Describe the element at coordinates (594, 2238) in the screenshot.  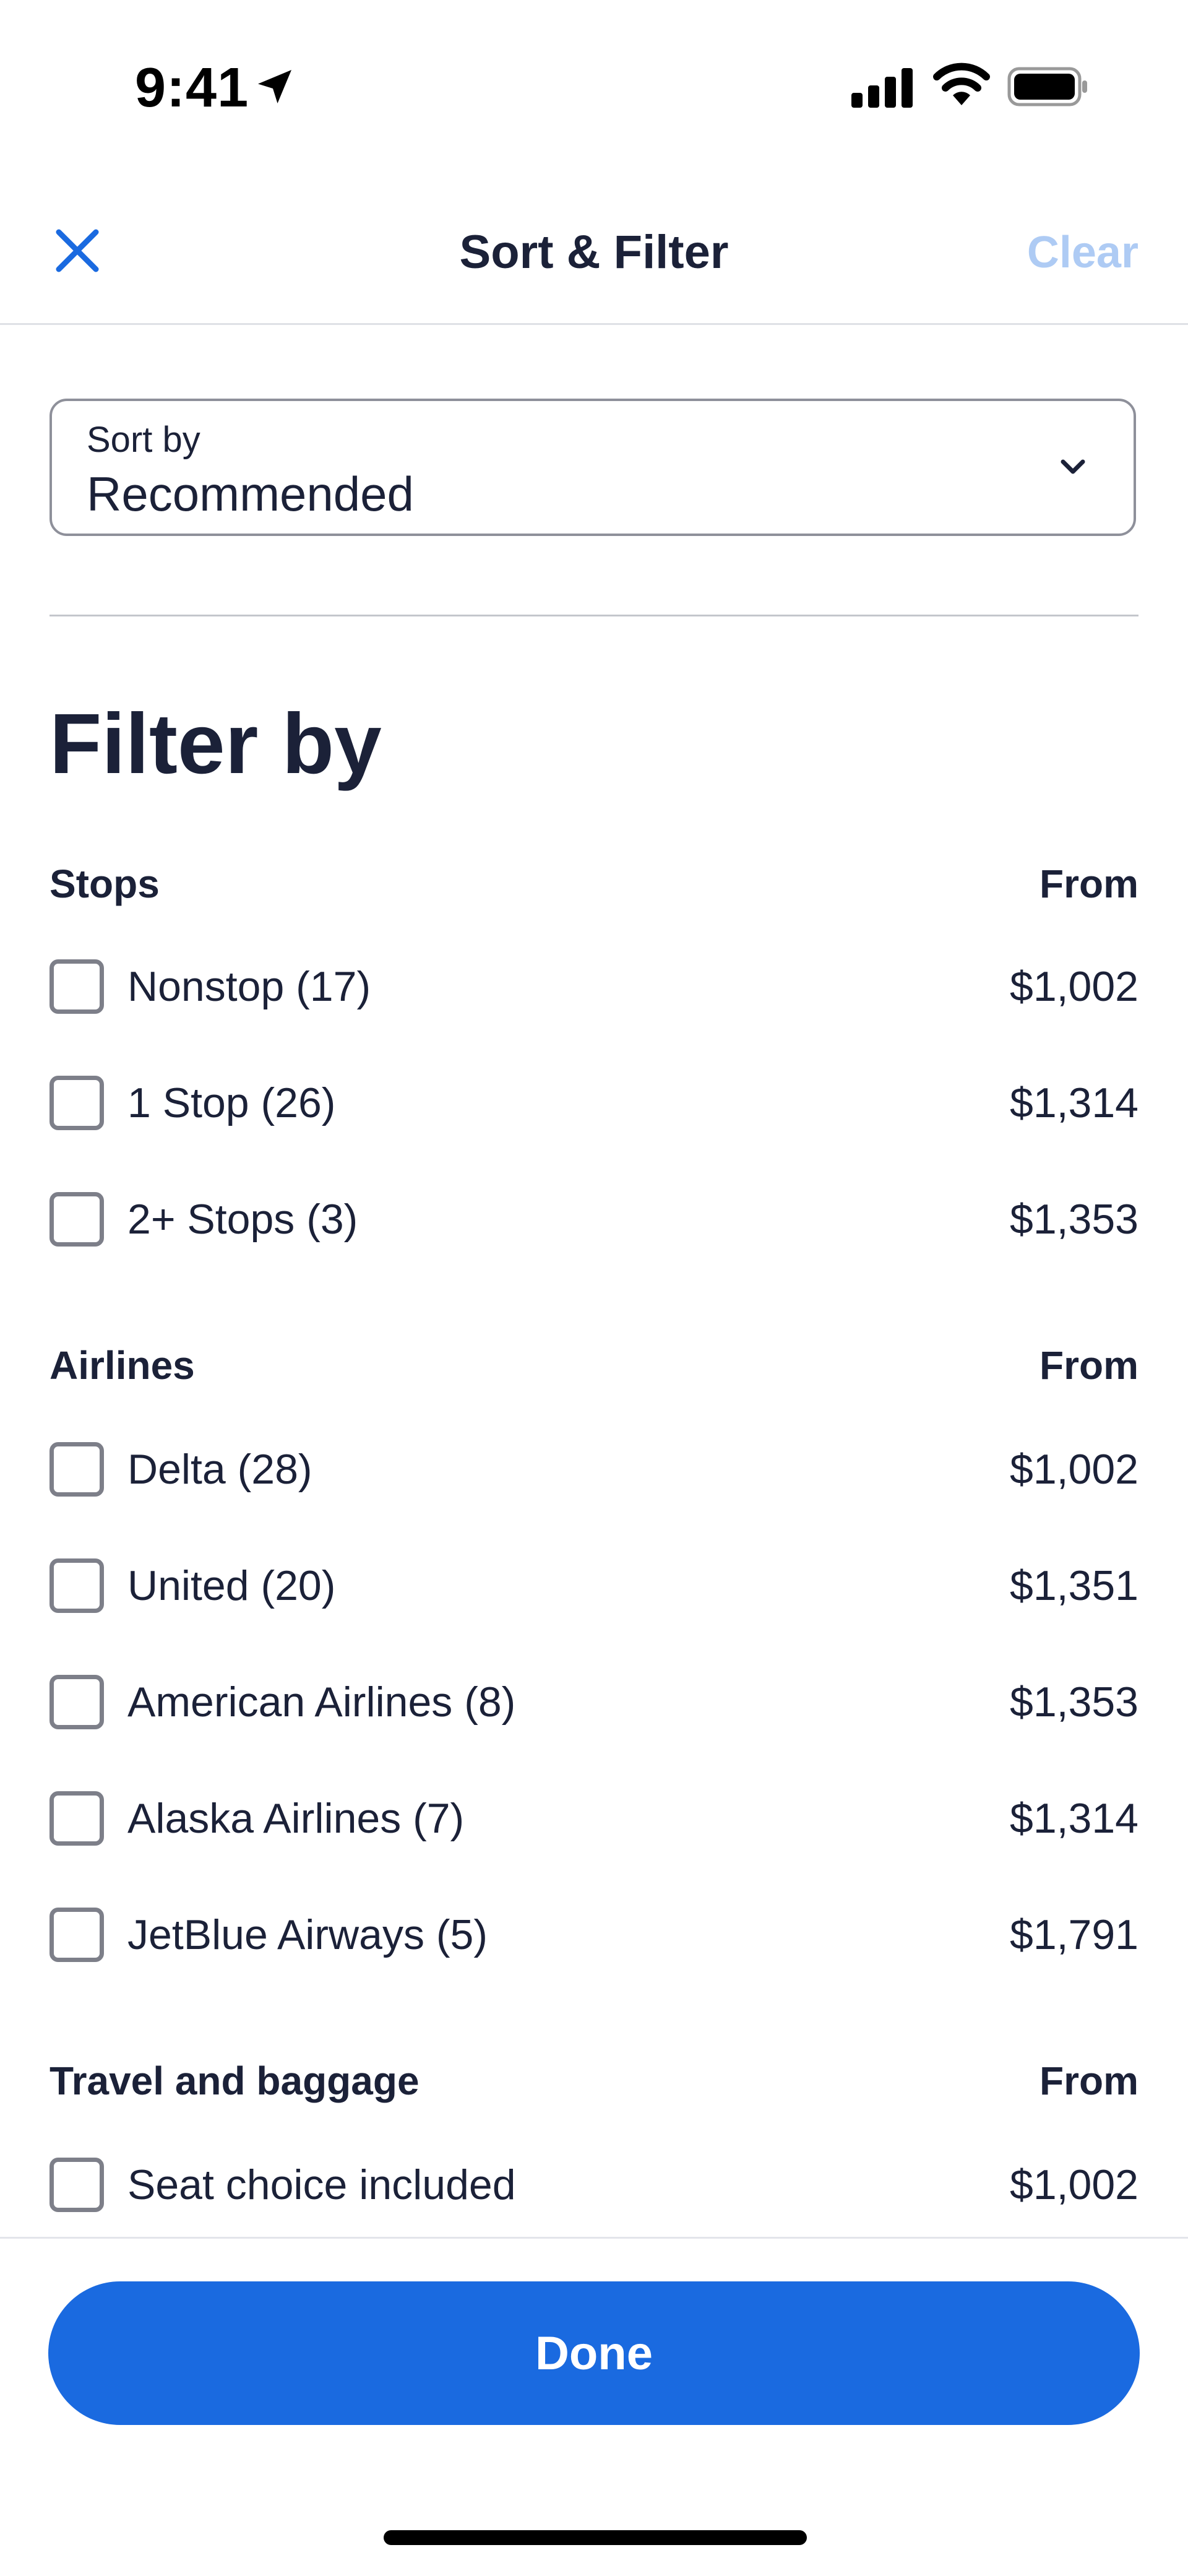
I see `footer-divider` at that location.